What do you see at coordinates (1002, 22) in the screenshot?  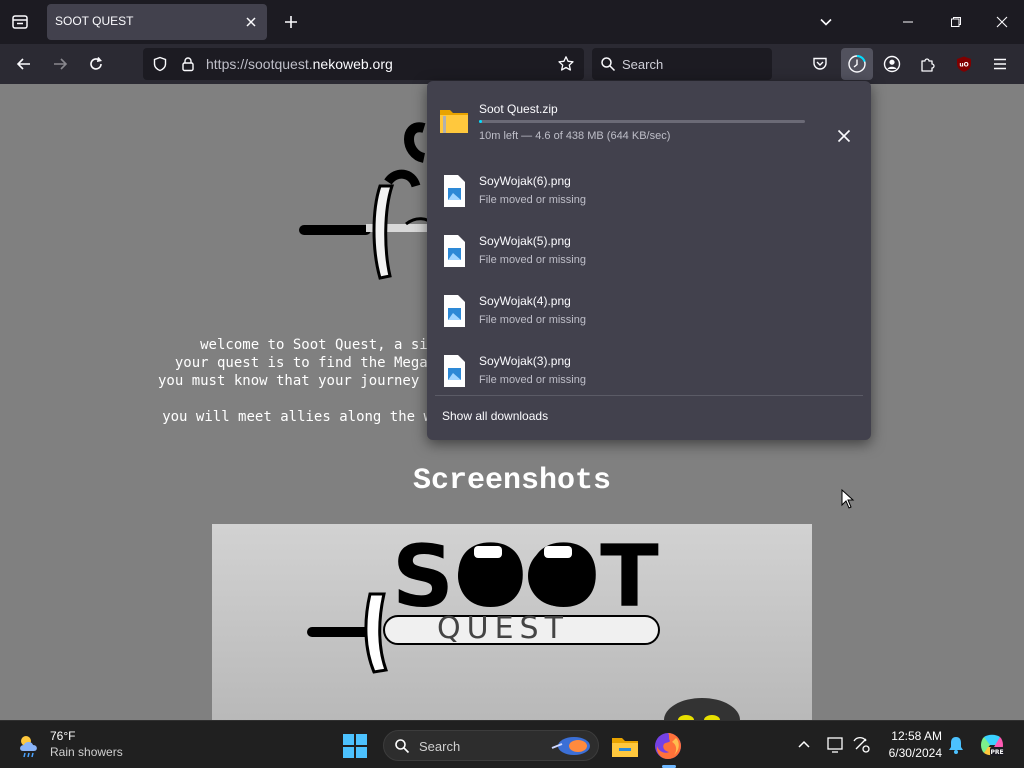 I see `close-window-icon` at bounding box center [1002, 22].